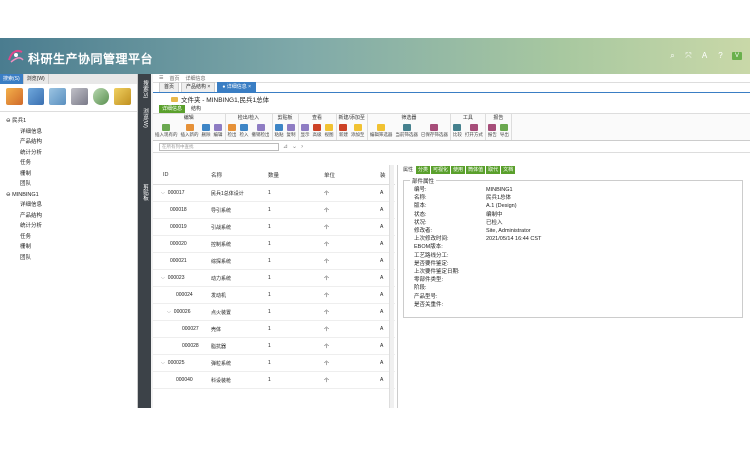  I want to click on ribbon-group: 编辑 插入现有的 插入新的 删除 编辑, so click(189, 127).